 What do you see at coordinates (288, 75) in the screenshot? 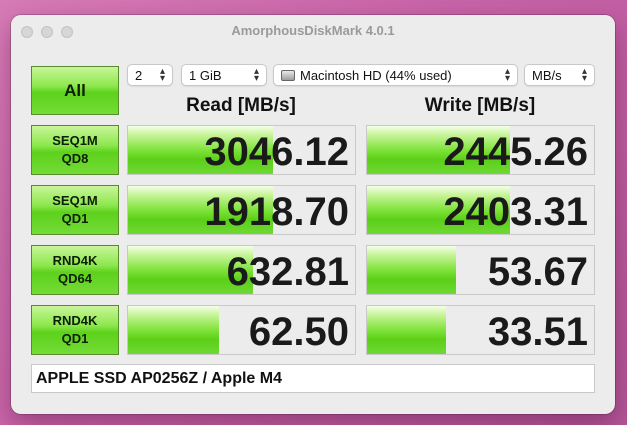
I see `hard-disk-icon` at bounding box center [288, 75].